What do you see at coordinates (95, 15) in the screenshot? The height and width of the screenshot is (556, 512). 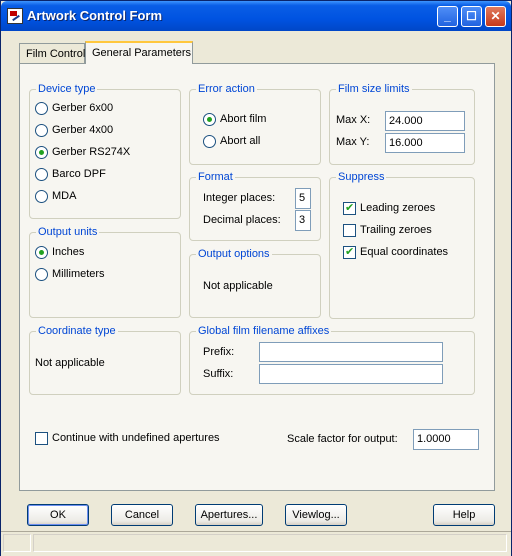 I see `window-title: Artwork Control Form` at bounding box center [95, 15].